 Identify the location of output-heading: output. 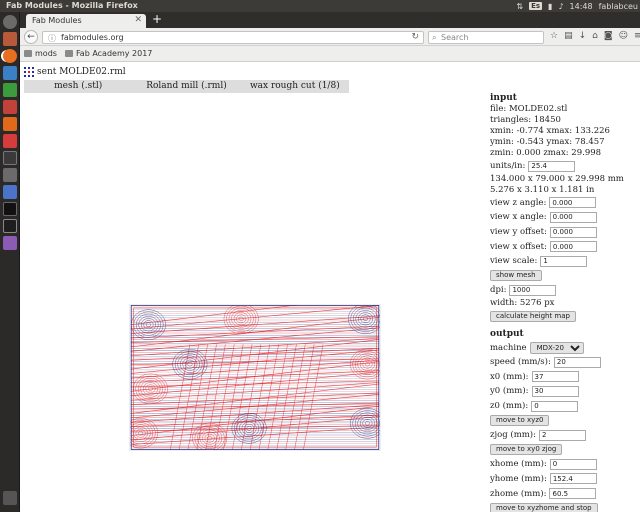
(507, 334).